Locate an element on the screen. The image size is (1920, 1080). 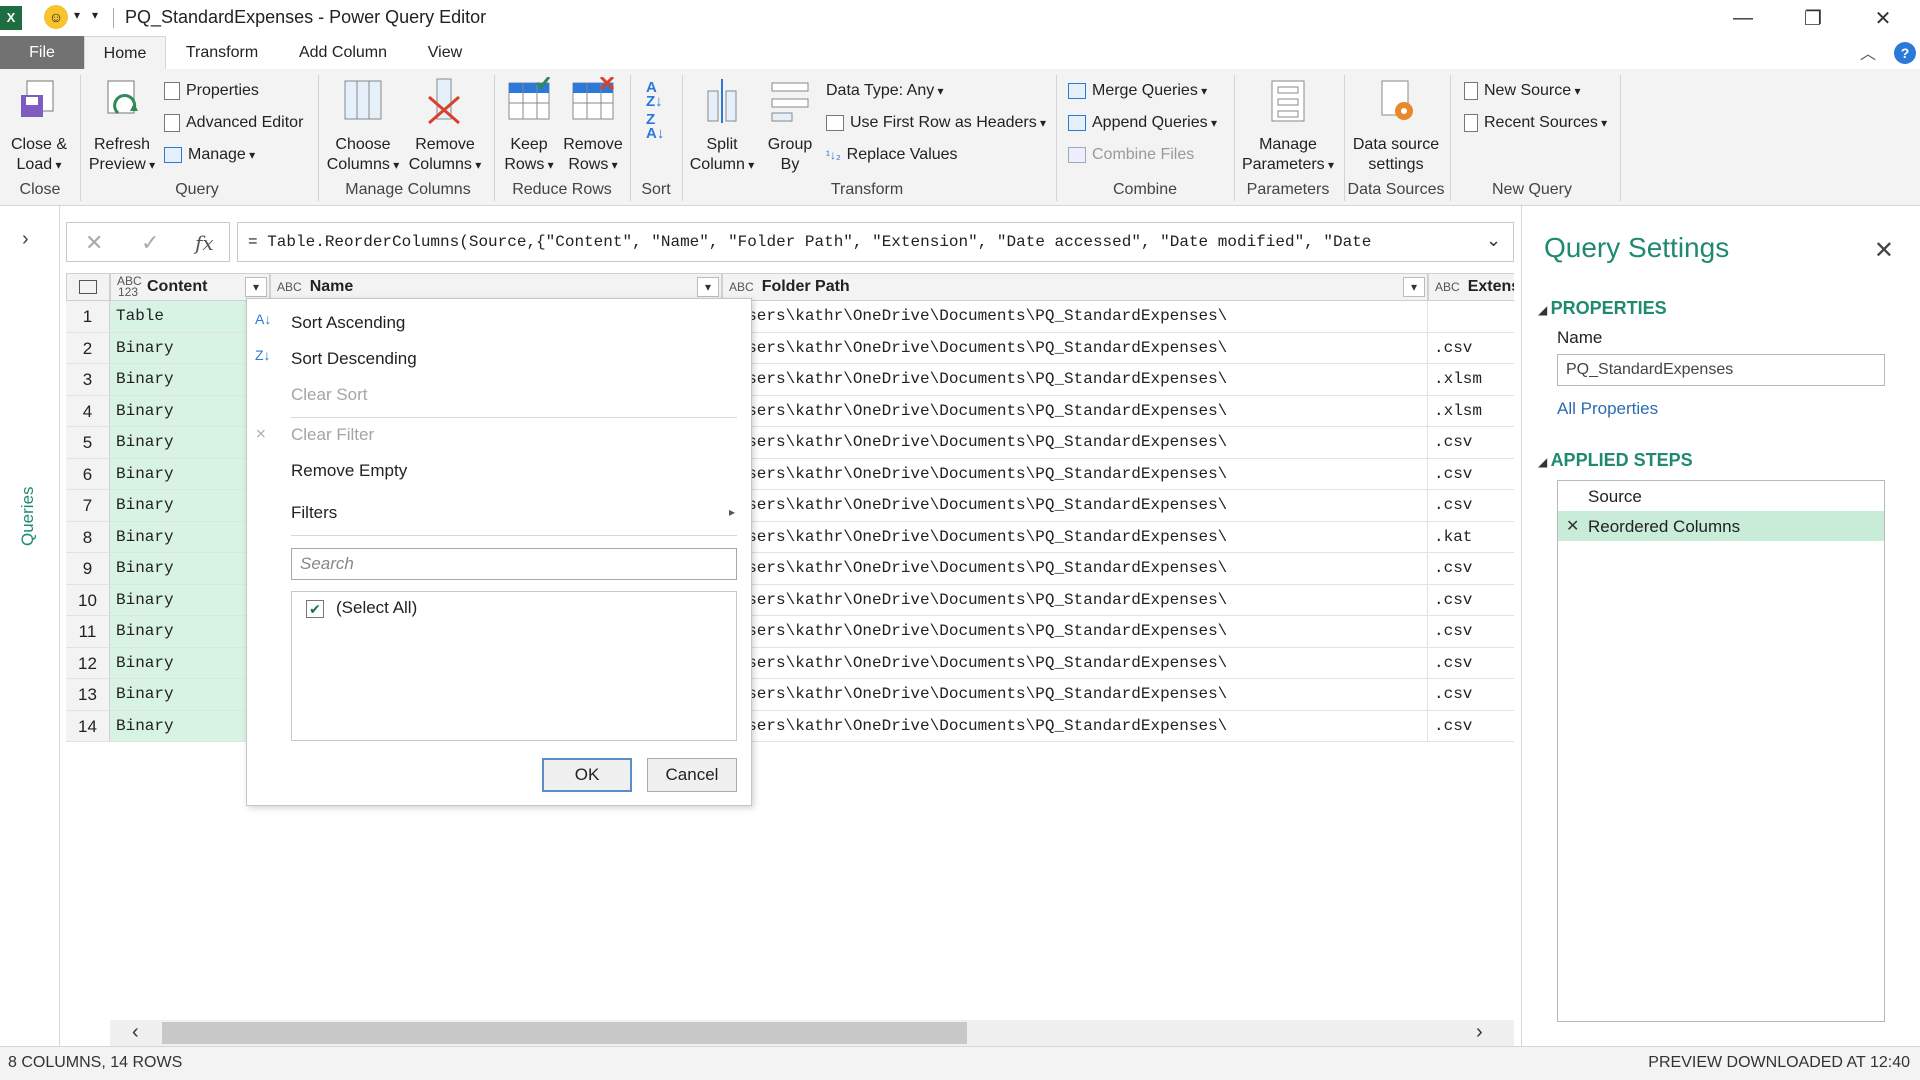
combine-files-button: Combine Files is located at coordinates (1131, 155).